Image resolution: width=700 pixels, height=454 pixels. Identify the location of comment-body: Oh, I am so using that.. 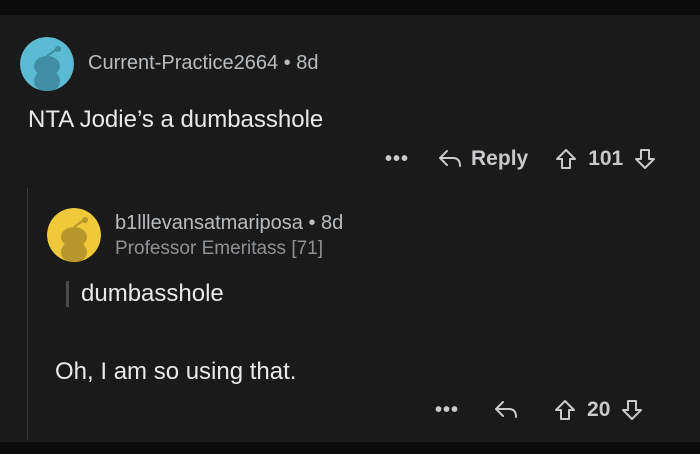
(176, 371).